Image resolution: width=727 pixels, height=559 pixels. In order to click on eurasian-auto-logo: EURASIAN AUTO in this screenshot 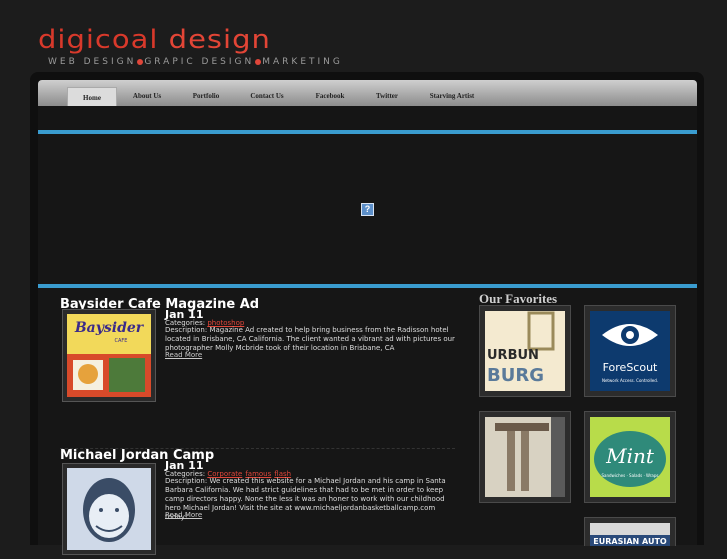, I will do `click(630, 534)`.